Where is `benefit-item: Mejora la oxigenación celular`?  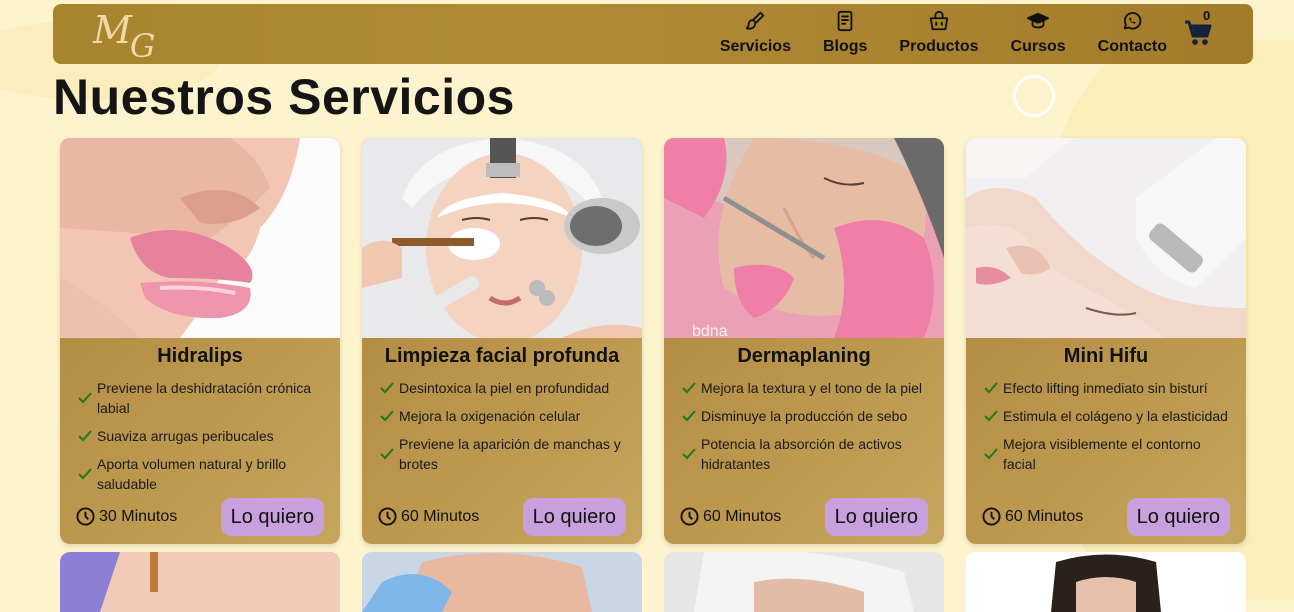 benefit-item: Mejora la oxigenación celular is located at coordinates (503, 416).